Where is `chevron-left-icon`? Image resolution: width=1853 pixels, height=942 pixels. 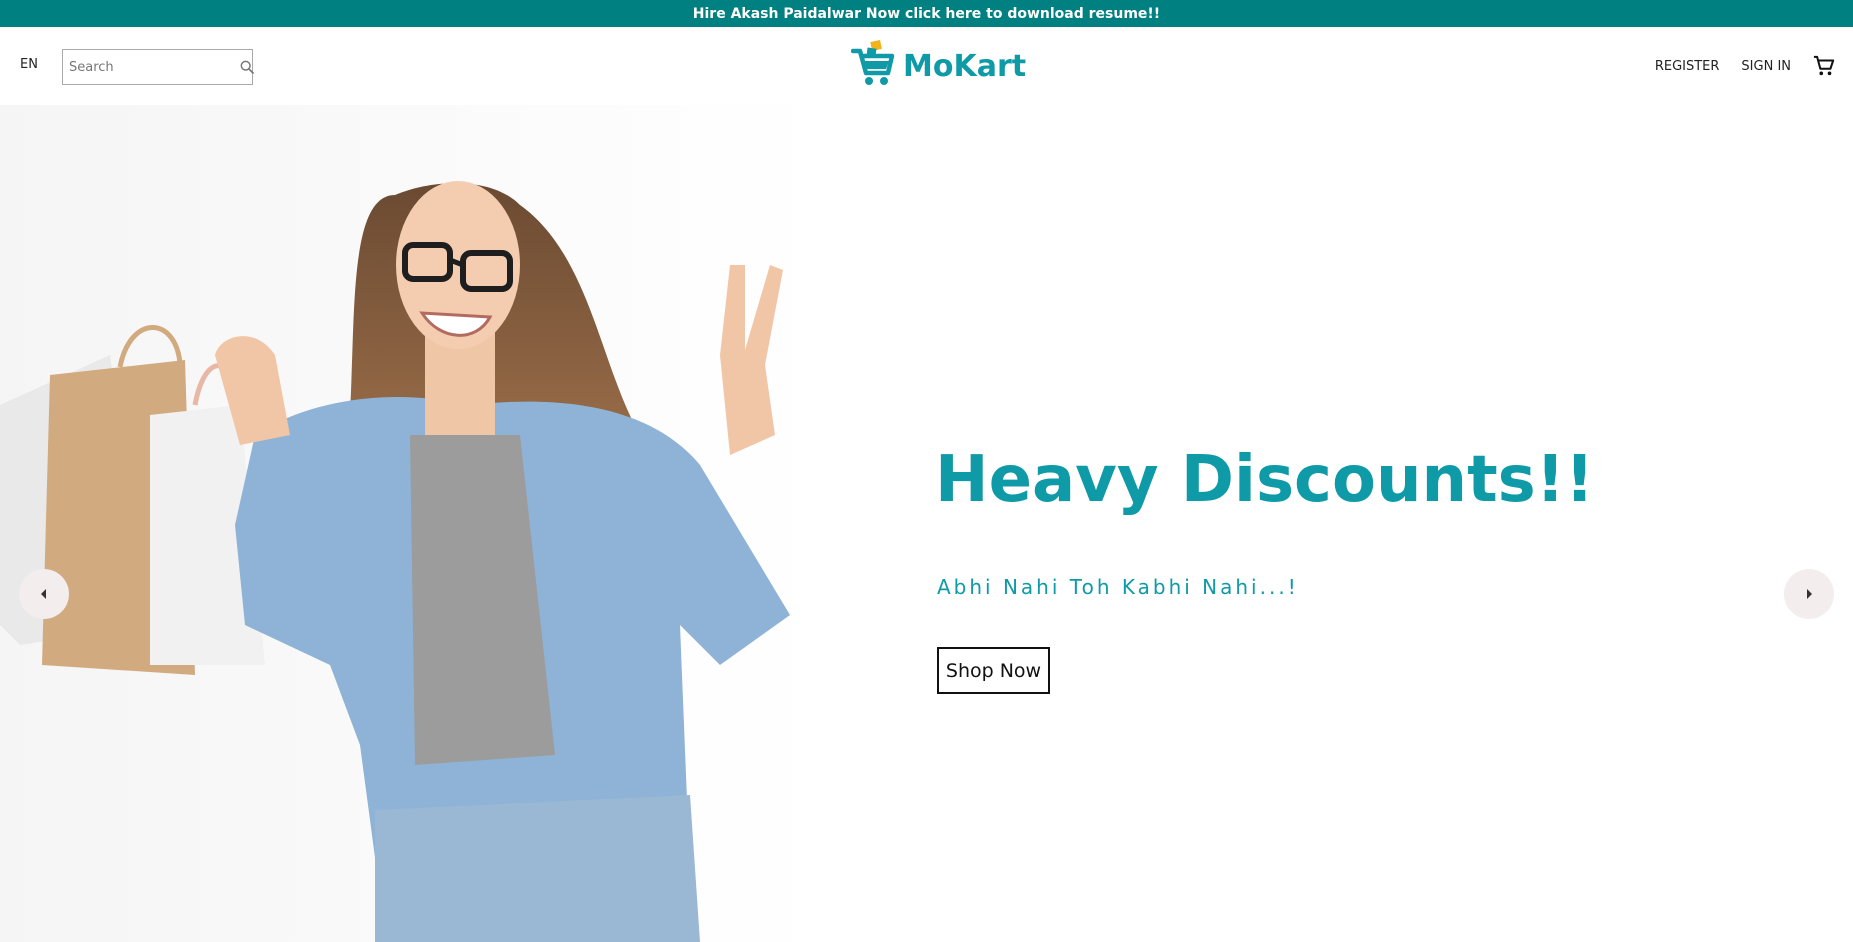 chevron-left-icon is located at coordinates (44, 594).